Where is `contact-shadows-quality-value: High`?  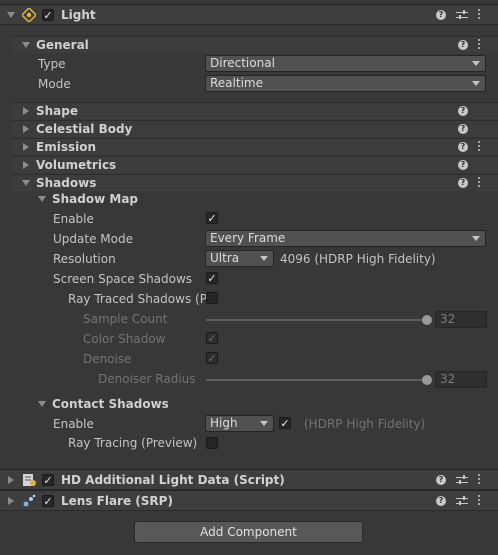 contact-shadows-quality-value: High is located at coordinates (224, 423).